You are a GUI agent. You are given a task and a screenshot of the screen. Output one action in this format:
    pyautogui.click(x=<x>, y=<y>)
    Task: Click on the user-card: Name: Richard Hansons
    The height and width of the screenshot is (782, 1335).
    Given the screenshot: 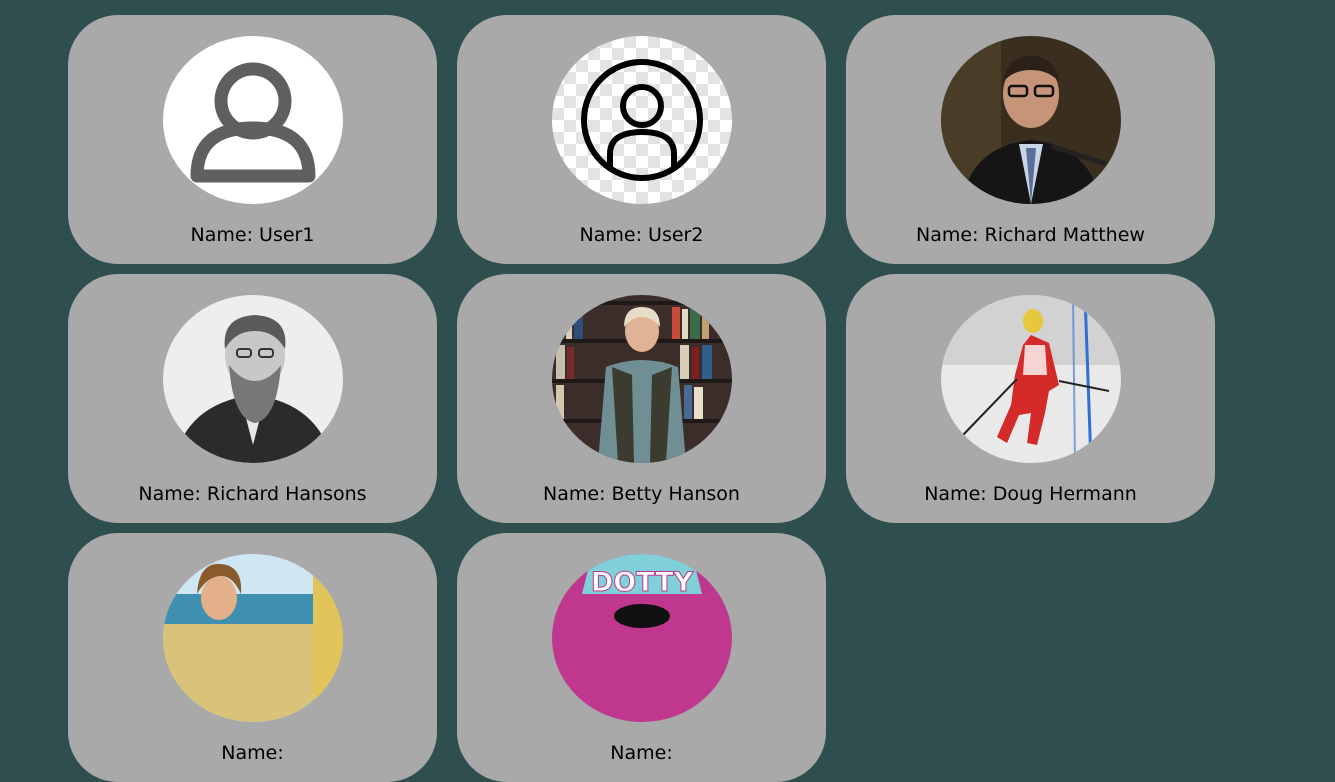 What is the action you would take?
    pyautogui.click(x=252, y=398)
    